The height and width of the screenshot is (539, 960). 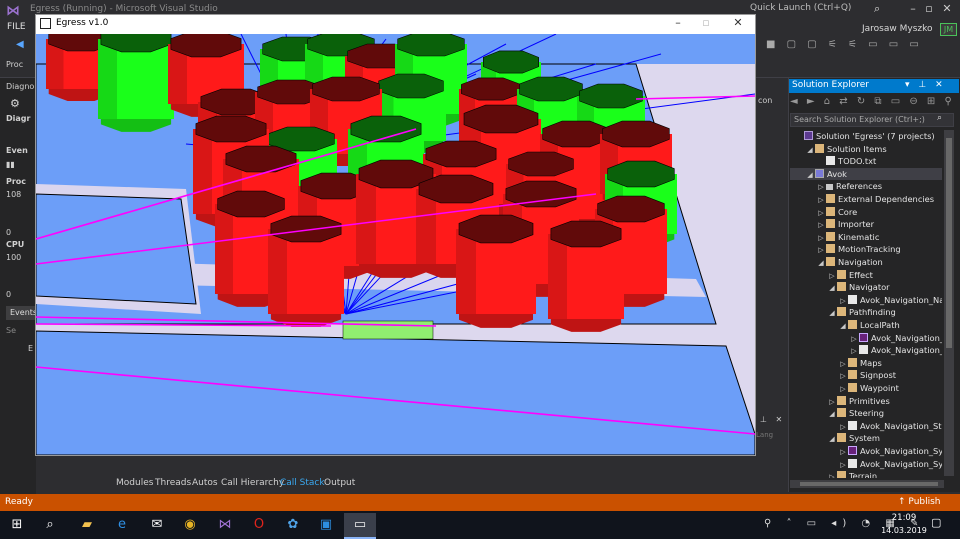 I want to click on tab-autos: Autos, so click(x=205, y=483).